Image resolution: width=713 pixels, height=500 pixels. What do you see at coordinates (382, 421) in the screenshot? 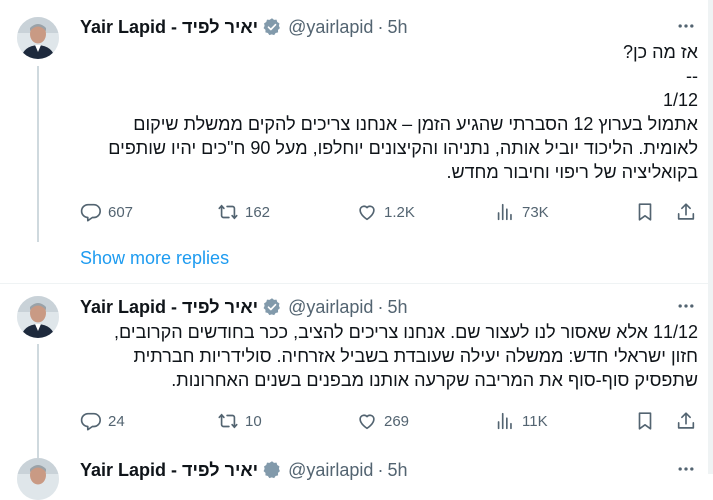
I see `like-button: 269` at bounding box center [382, 421].